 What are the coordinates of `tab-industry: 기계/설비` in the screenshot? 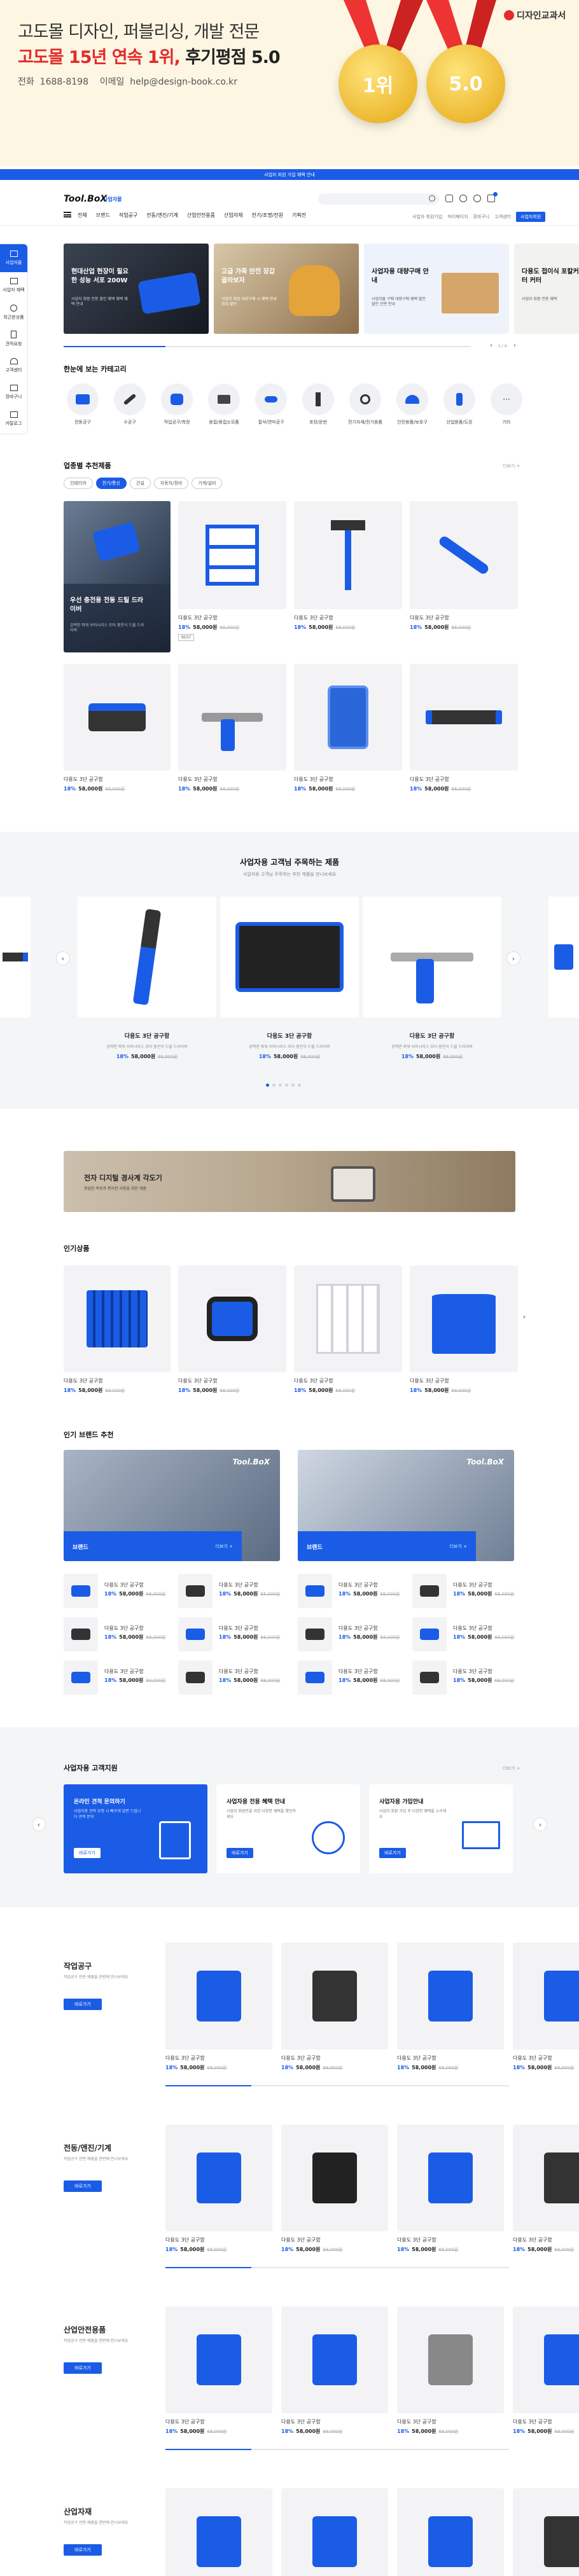 It's located at (208, 483).